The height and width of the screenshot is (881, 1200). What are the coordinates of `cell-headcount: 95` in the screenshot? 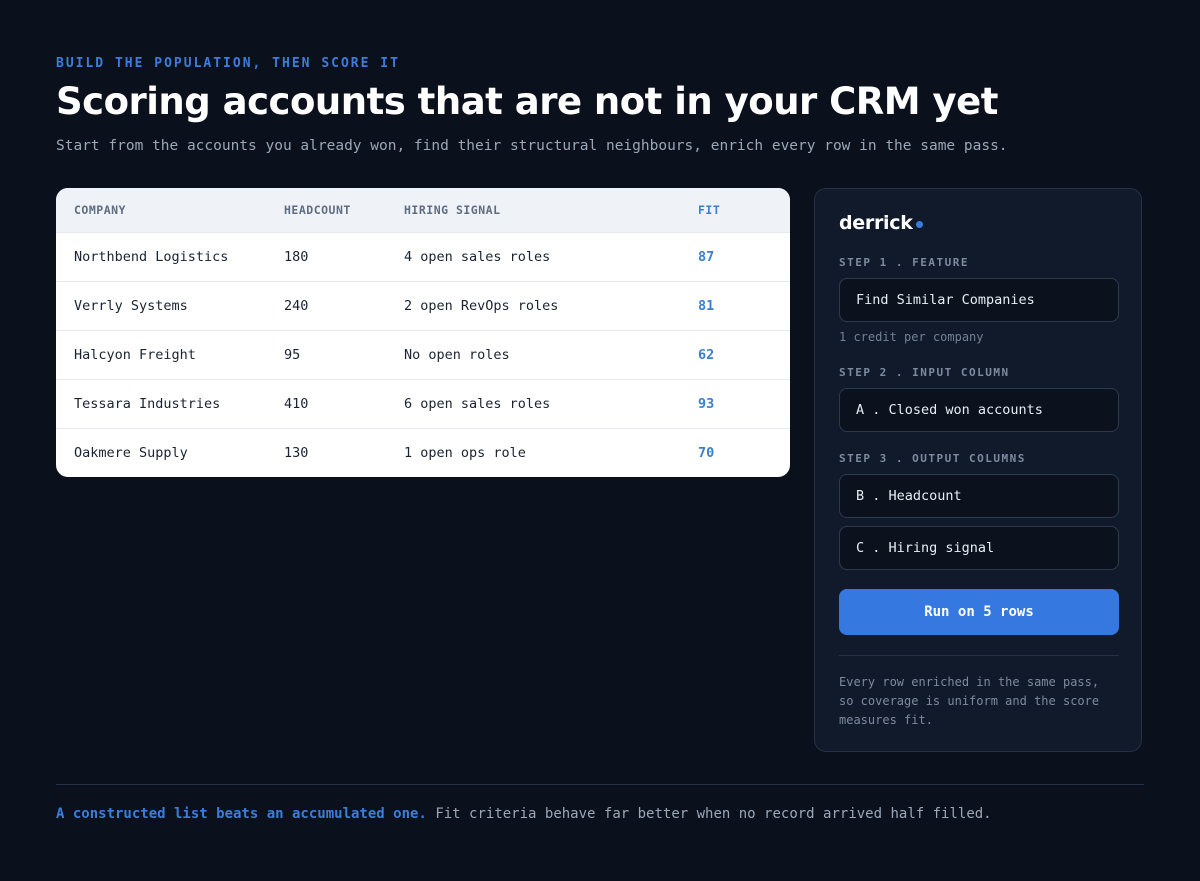 It's located at (292, 355).